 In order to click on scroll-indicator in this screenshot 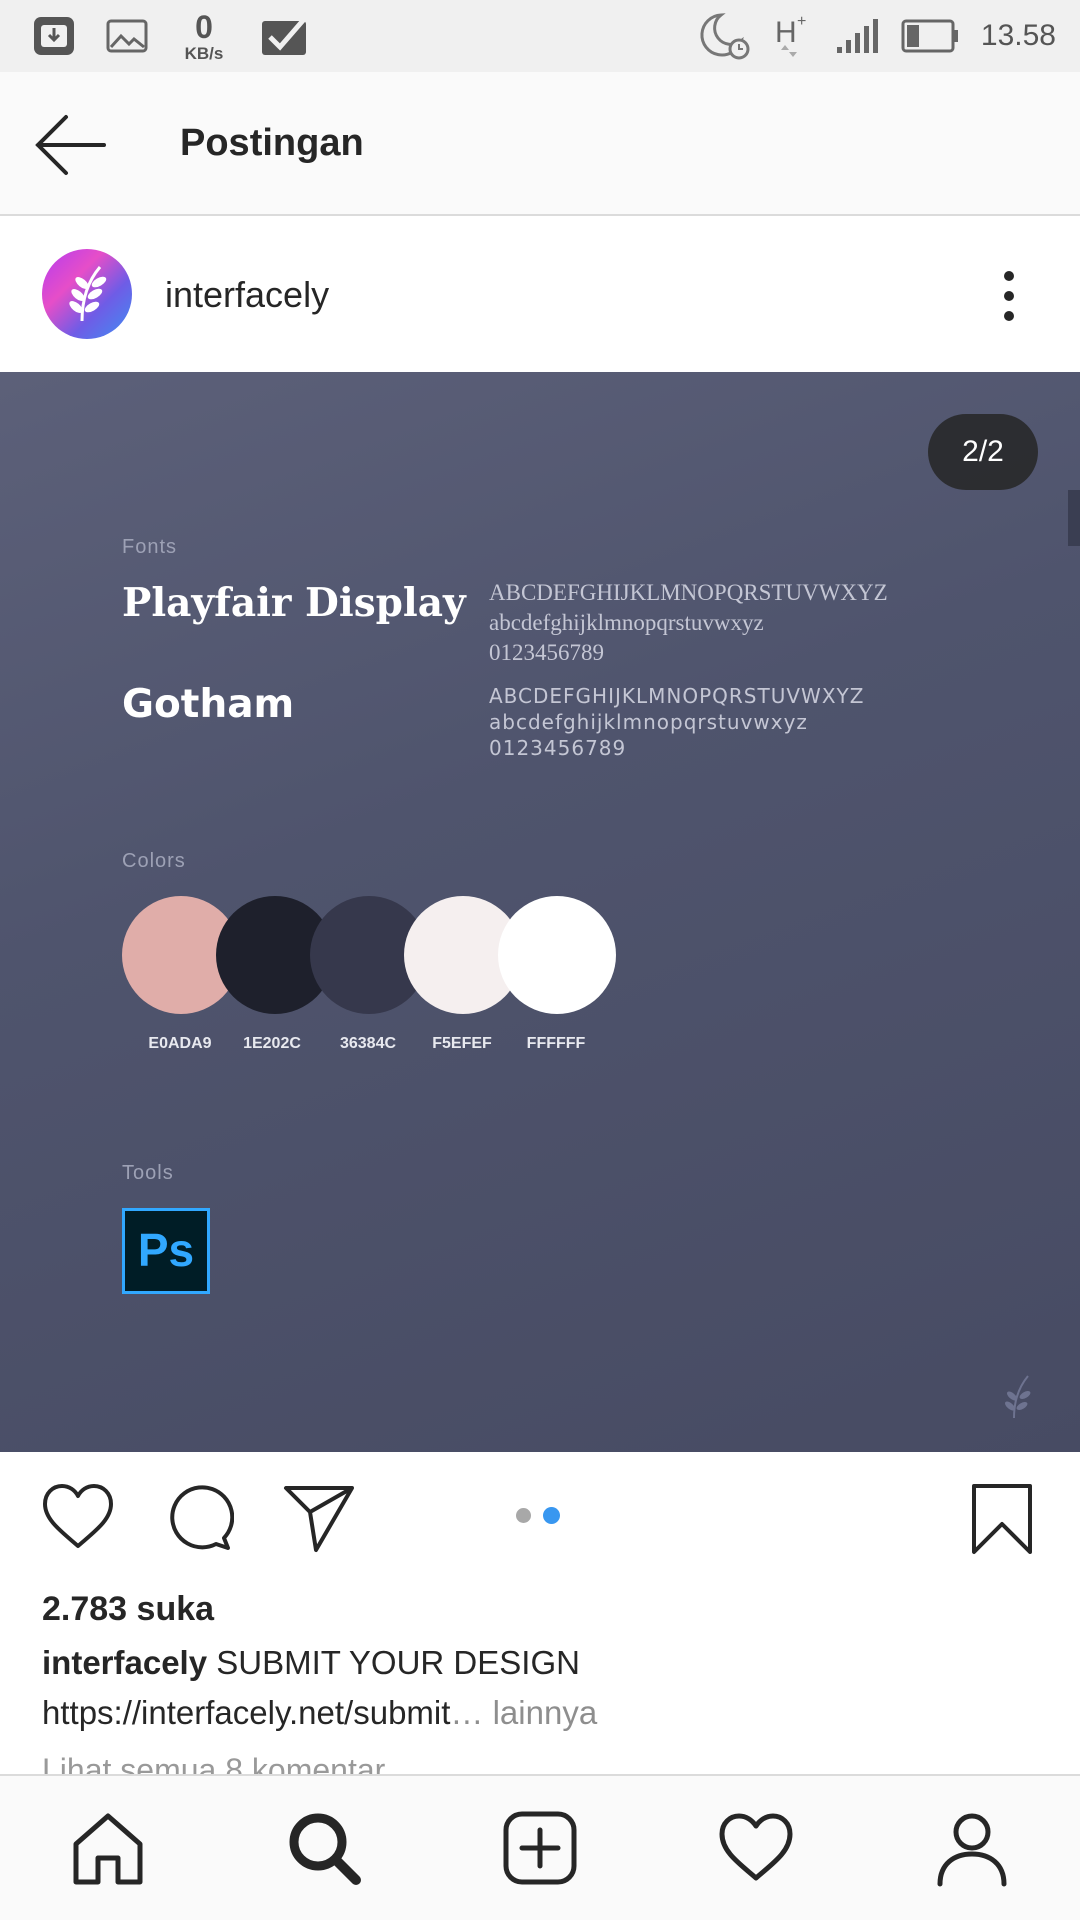, I will do `click(1074, 518)`.